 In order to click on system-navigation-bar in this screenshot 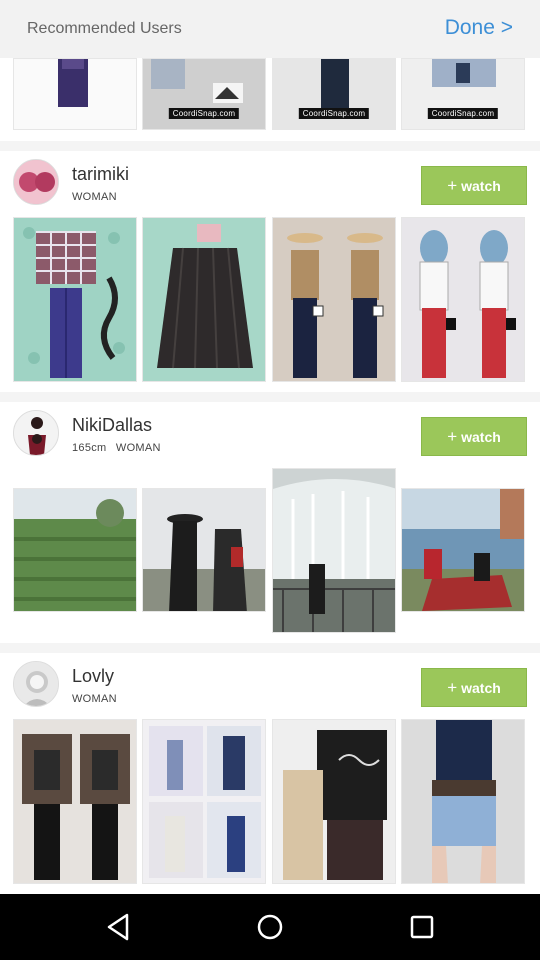, I will do `click(270, 927)`.